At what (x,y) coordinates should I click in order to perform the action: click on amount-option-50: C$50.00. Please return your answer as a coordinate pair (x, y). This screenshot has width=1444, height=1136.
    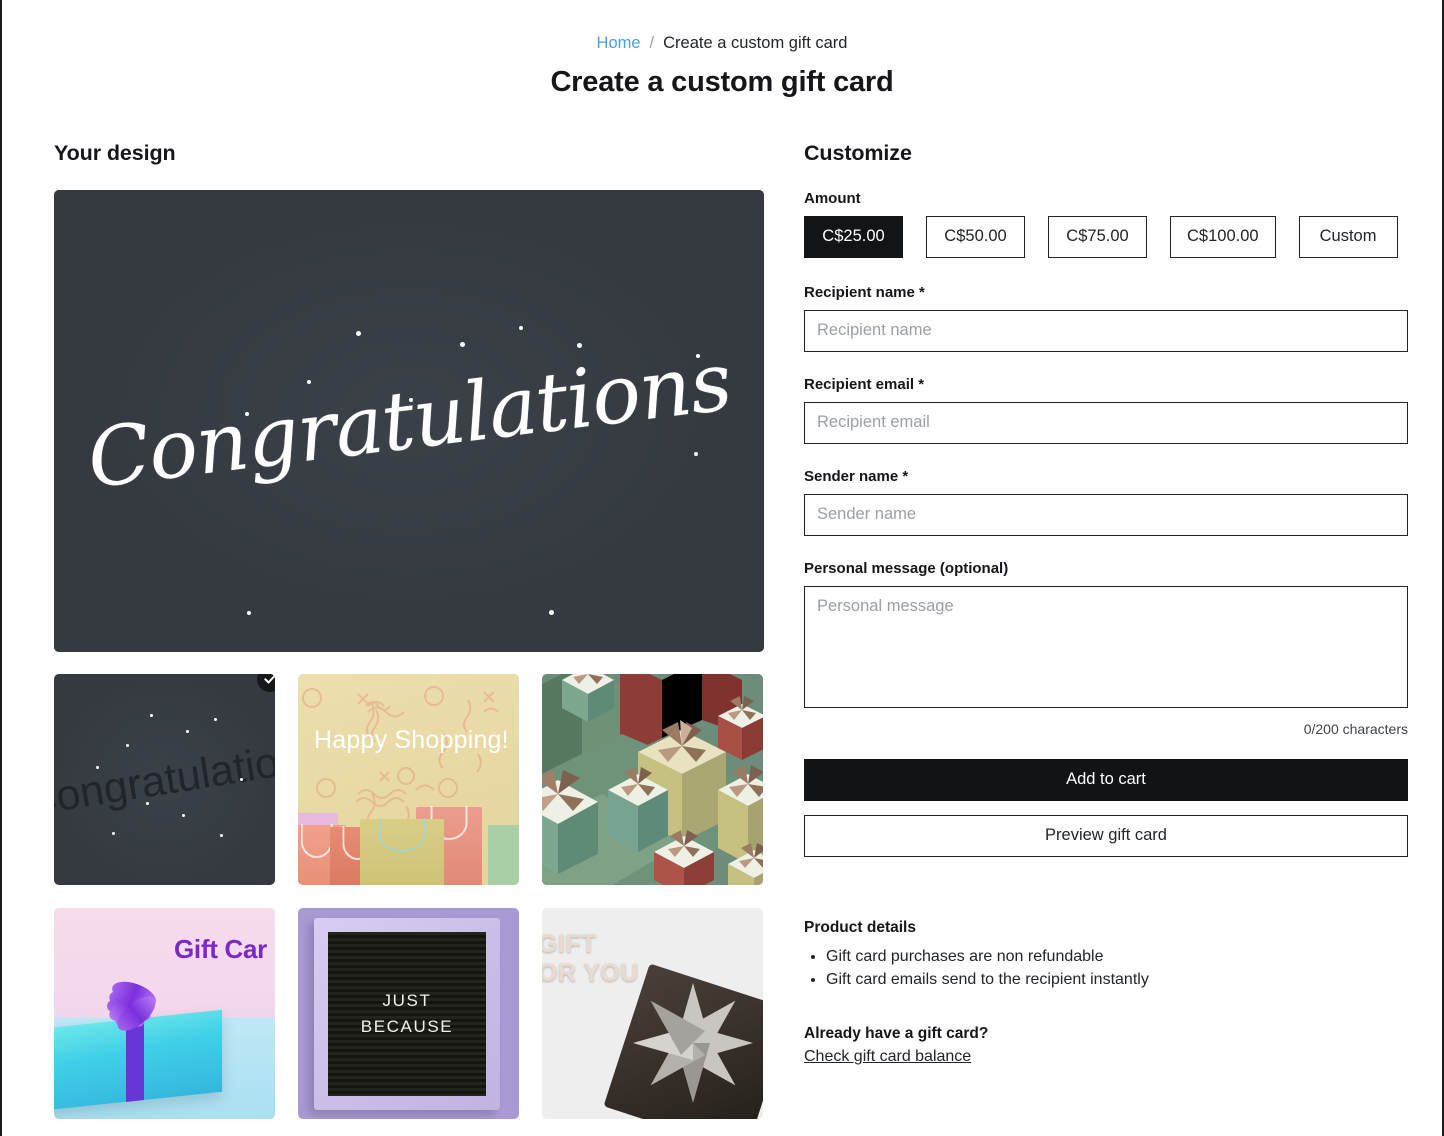
    Looking at the image, I should click on (975, 236).